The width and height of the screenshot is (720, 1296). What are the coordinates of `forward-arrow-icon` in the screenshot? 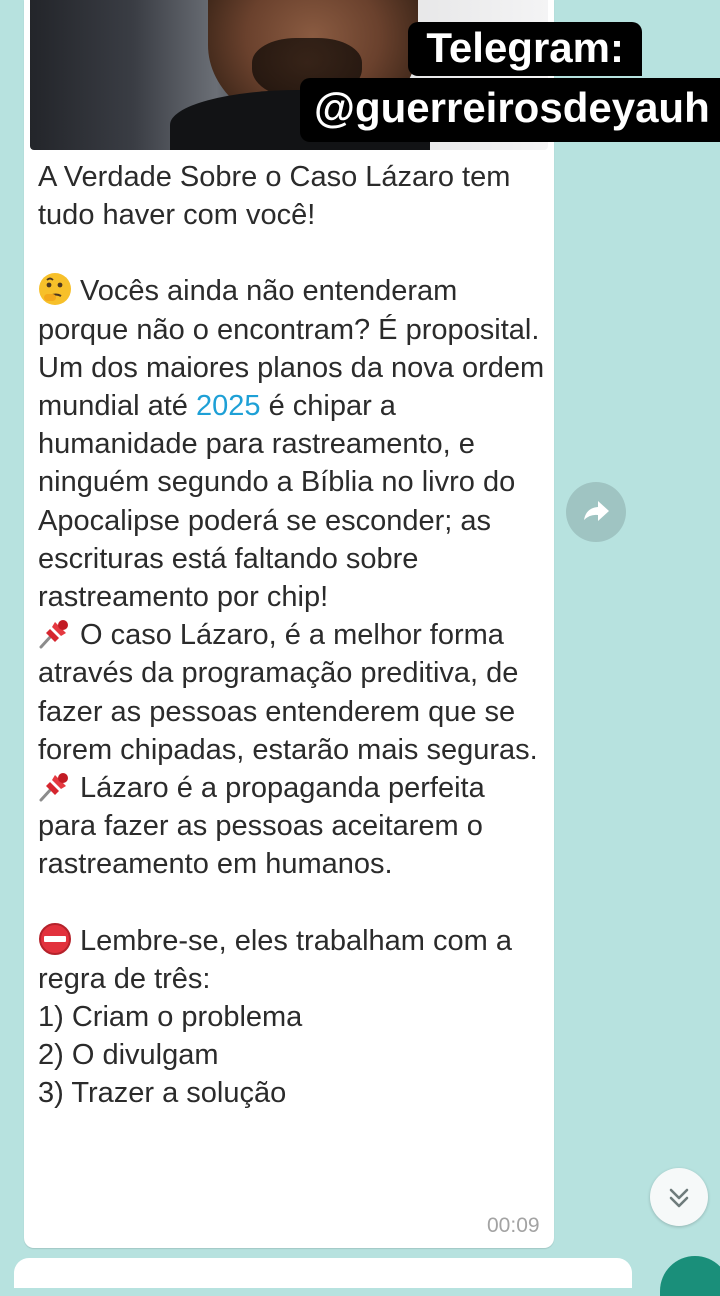 It's located at (596, 511).